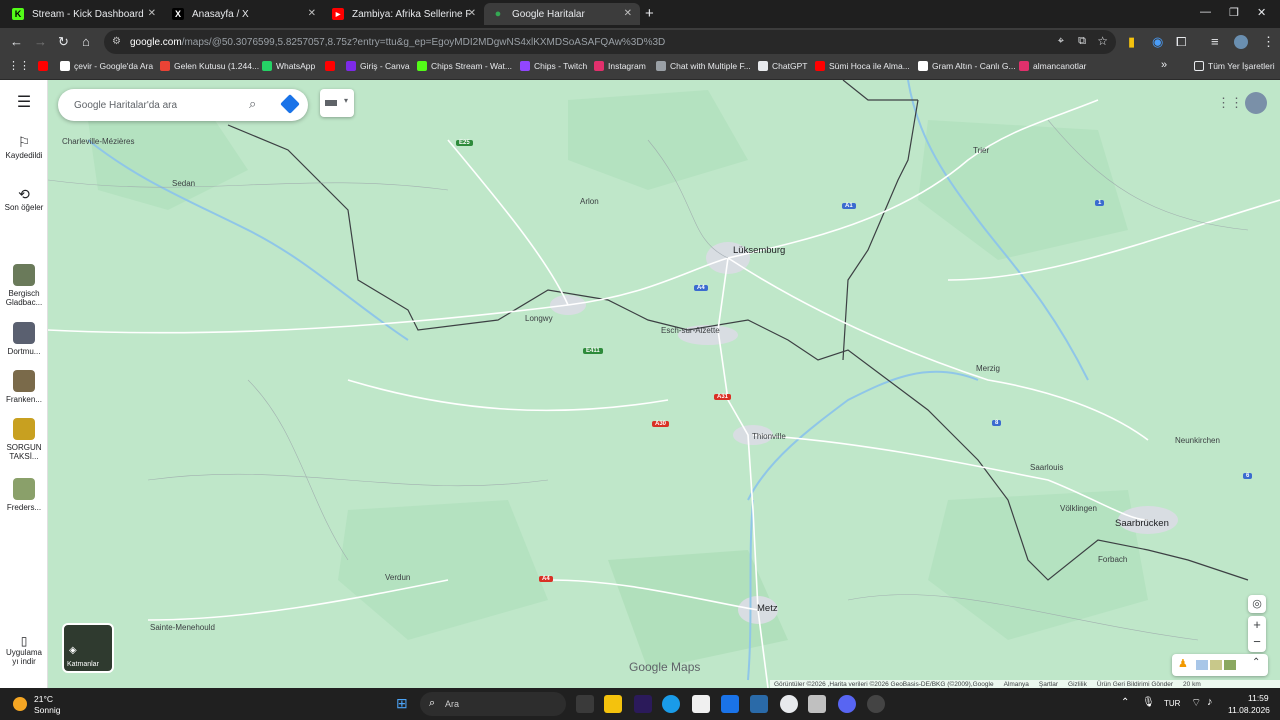 The image size is (1280, 720). What do you see at coordinates (378, 66) in the screenshot?
I see `bookmark-item: Giriş - Canva` at bounding box center [378, 66].